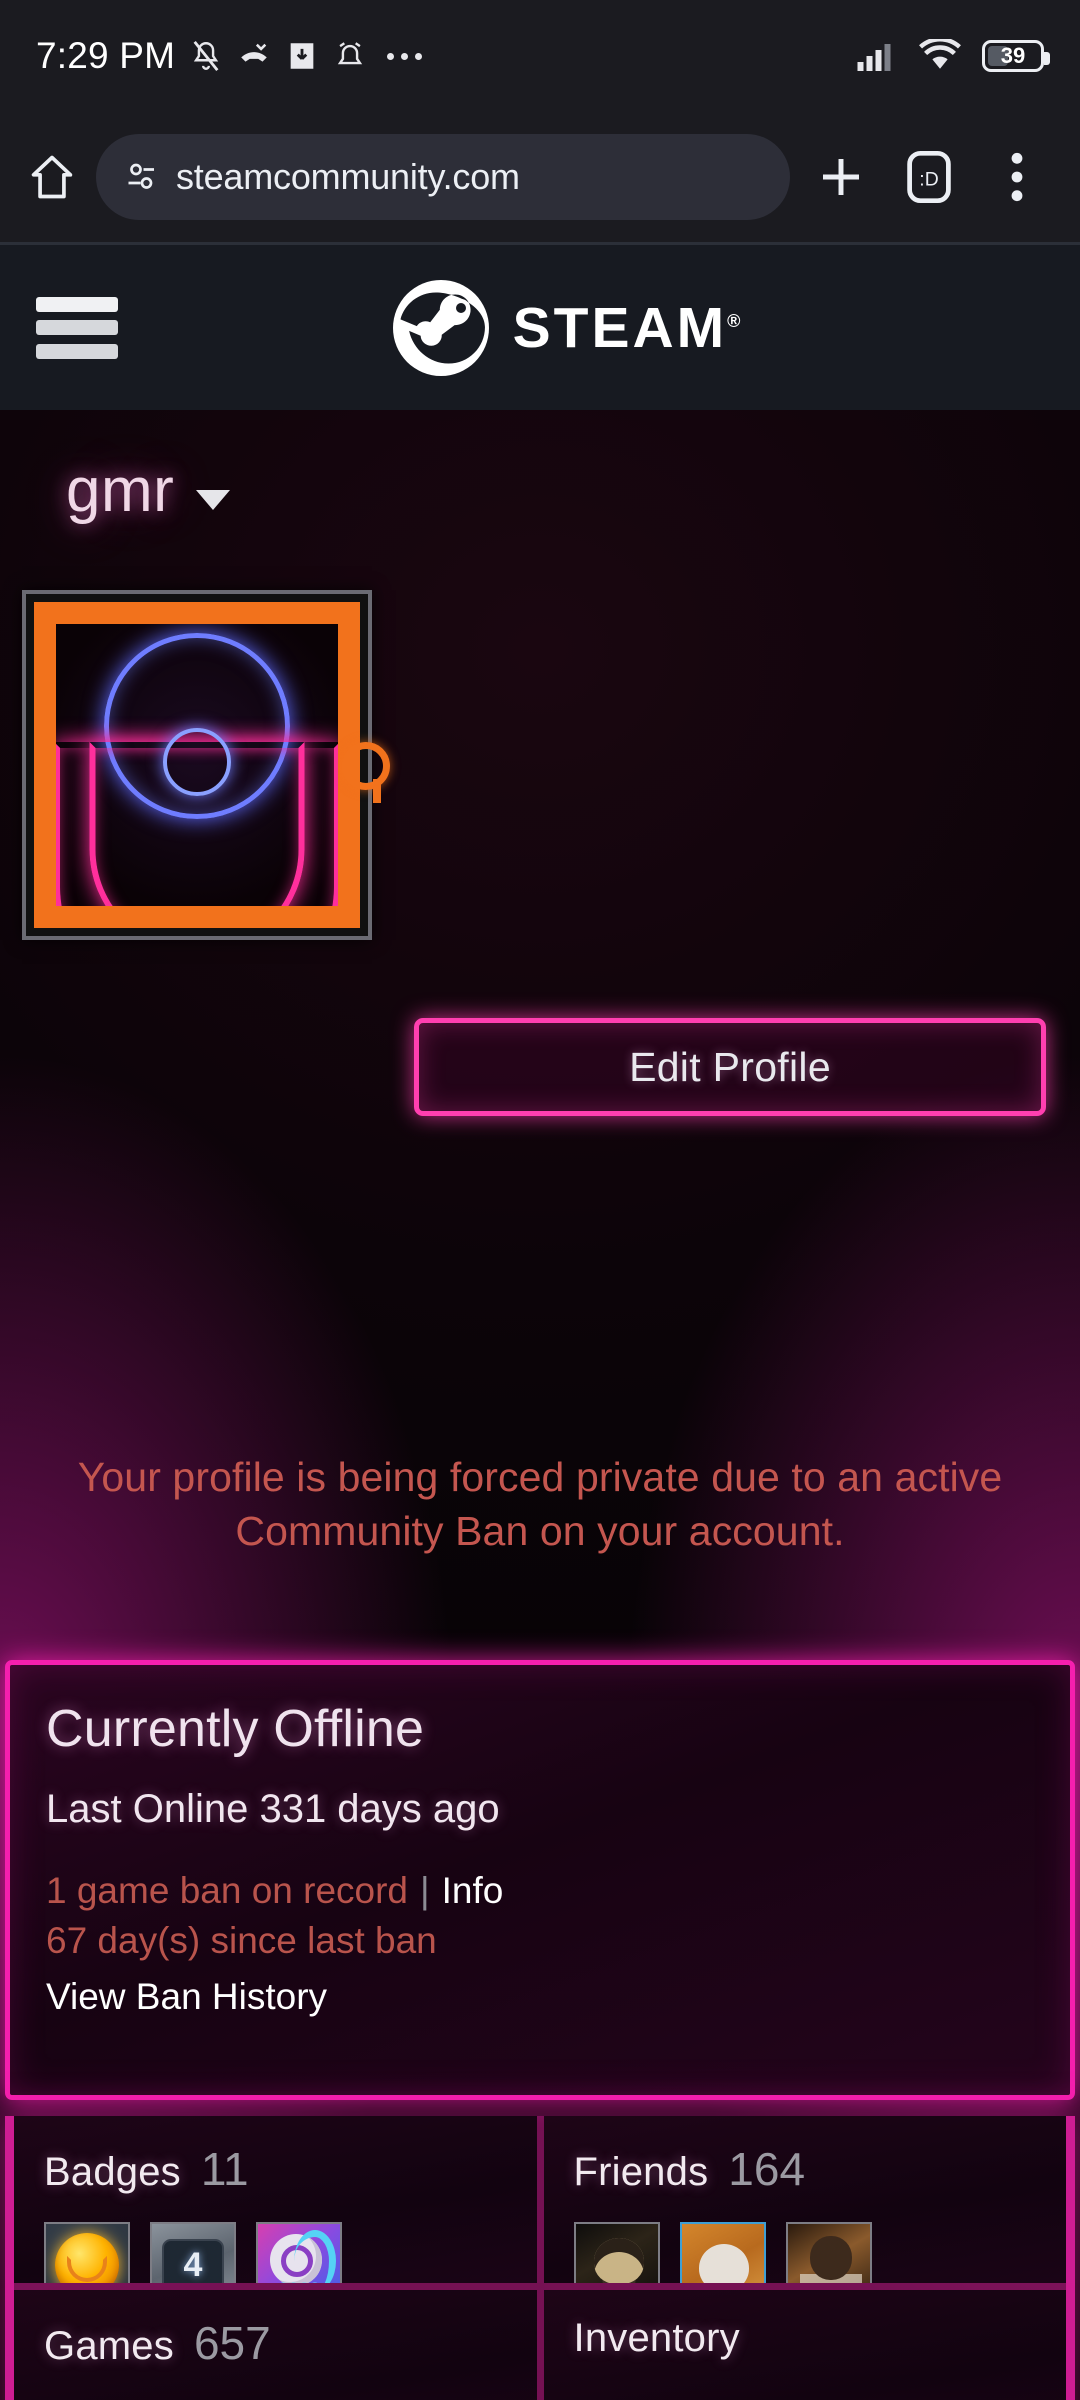  Describe the element at coordinates (473, 1891) in the screenshot. I see `ban-info-link: Info` at that location.